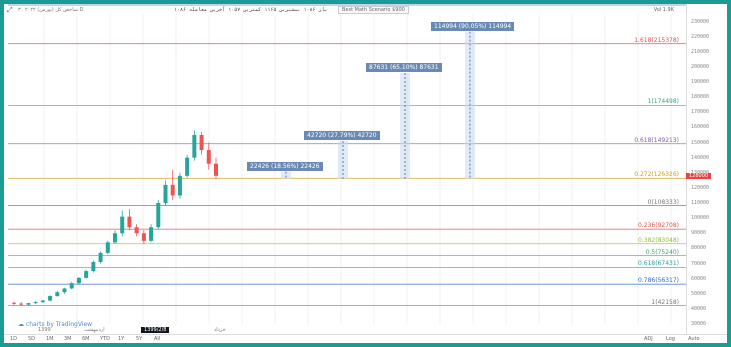  Describe the element at coordinates (31, 339) in the screenshot. I see `range-button: 5D` at that location.